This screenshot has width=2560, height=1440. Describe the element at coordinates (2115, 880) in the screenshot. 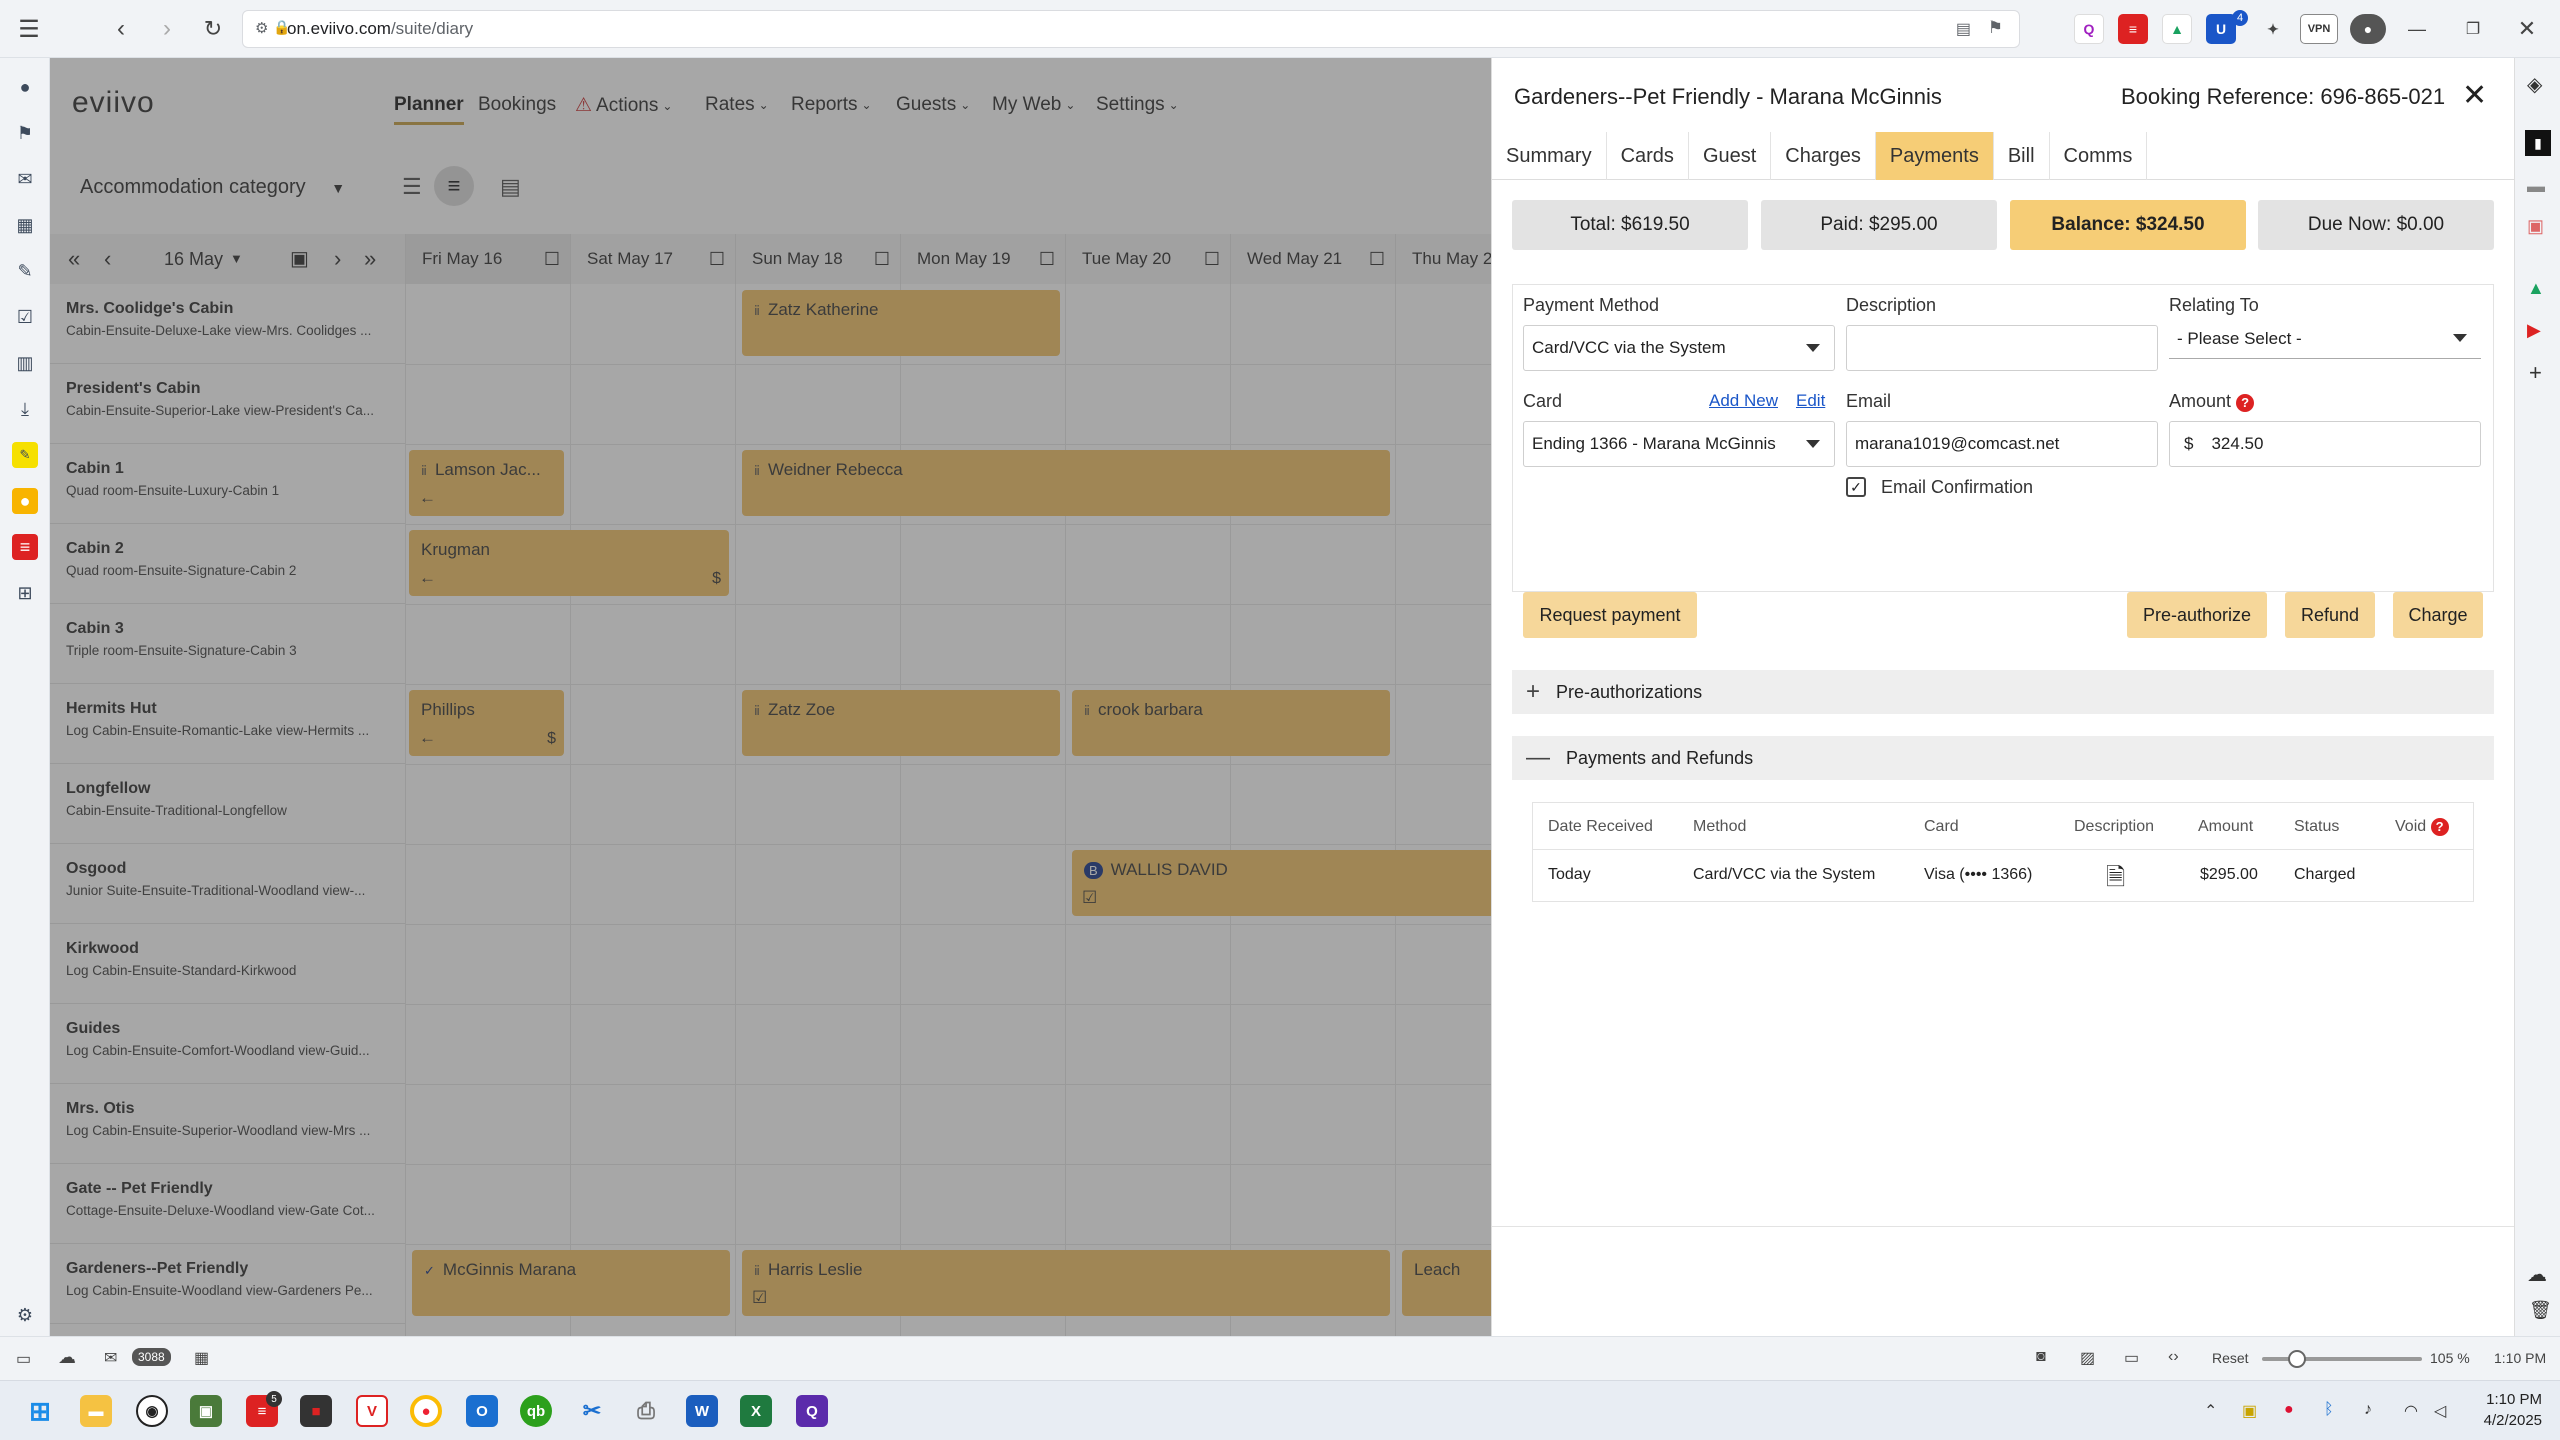

I see `document-icon: 🗎` at that location.